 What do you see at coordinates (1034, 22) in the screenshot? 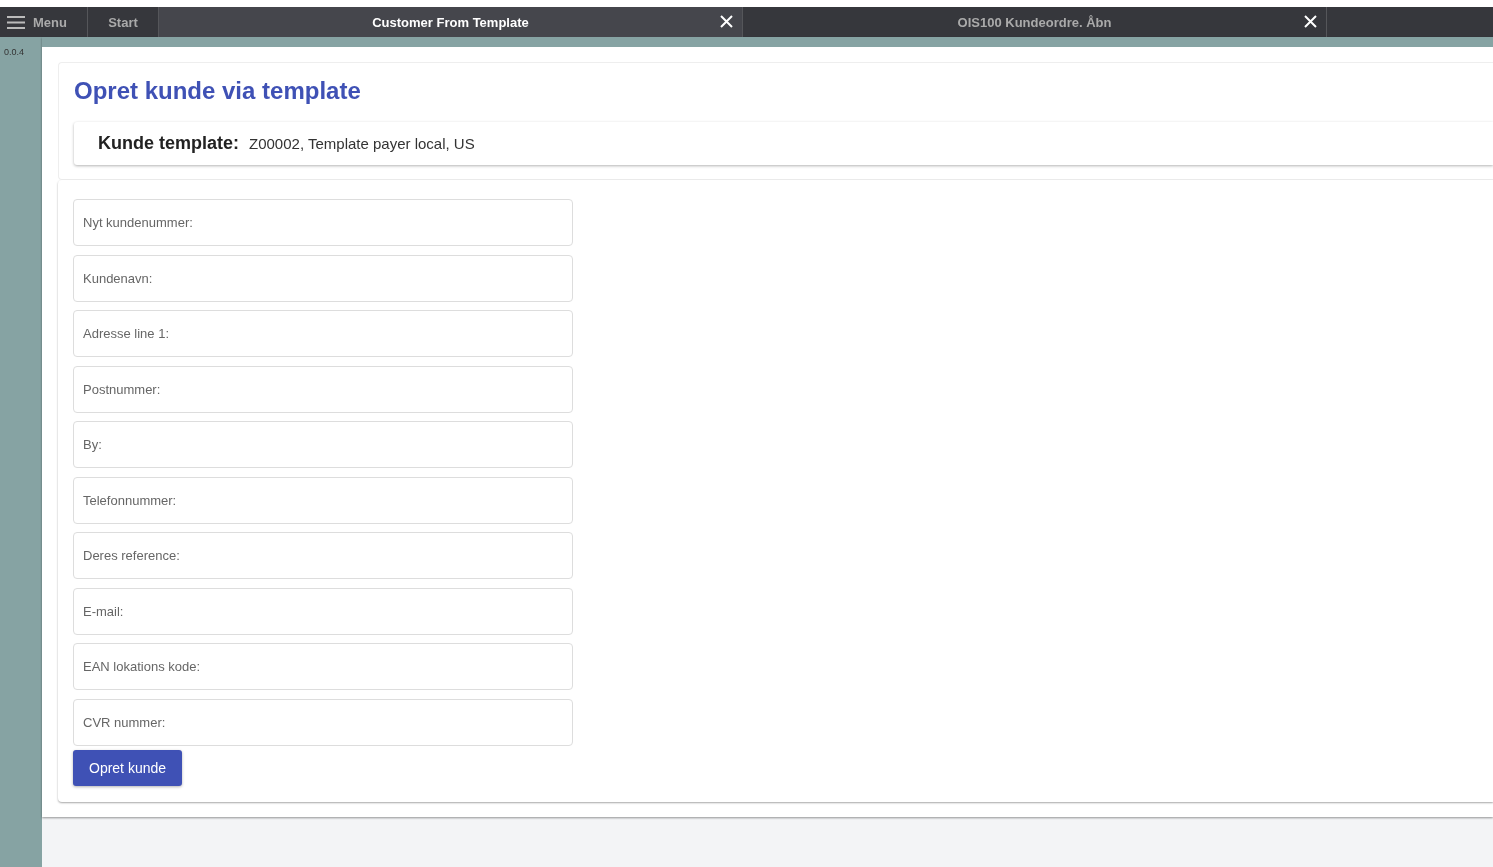
I see `tab-label: OIS100 Kundeordre. Åbn` at bounding box center [1034, 22].